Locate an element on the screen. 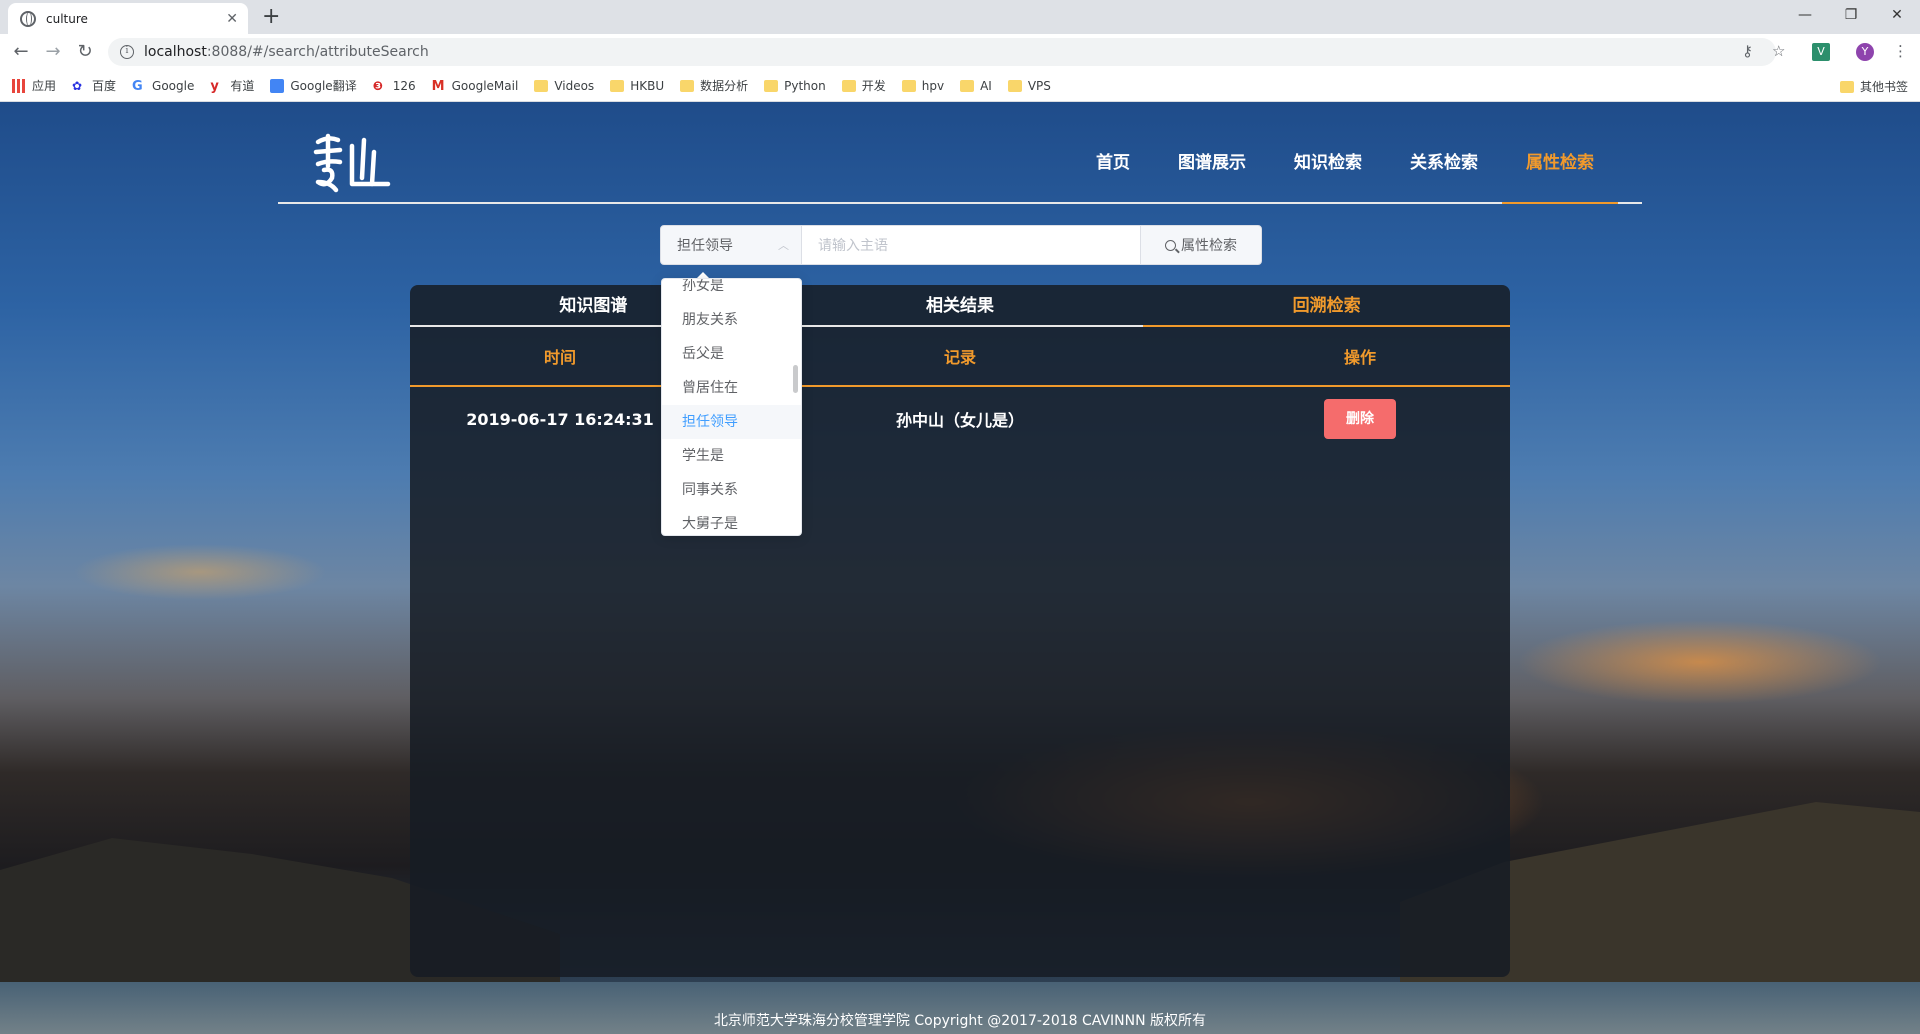  dropdown-option: 学生是 is located at coordinates (731, 456).